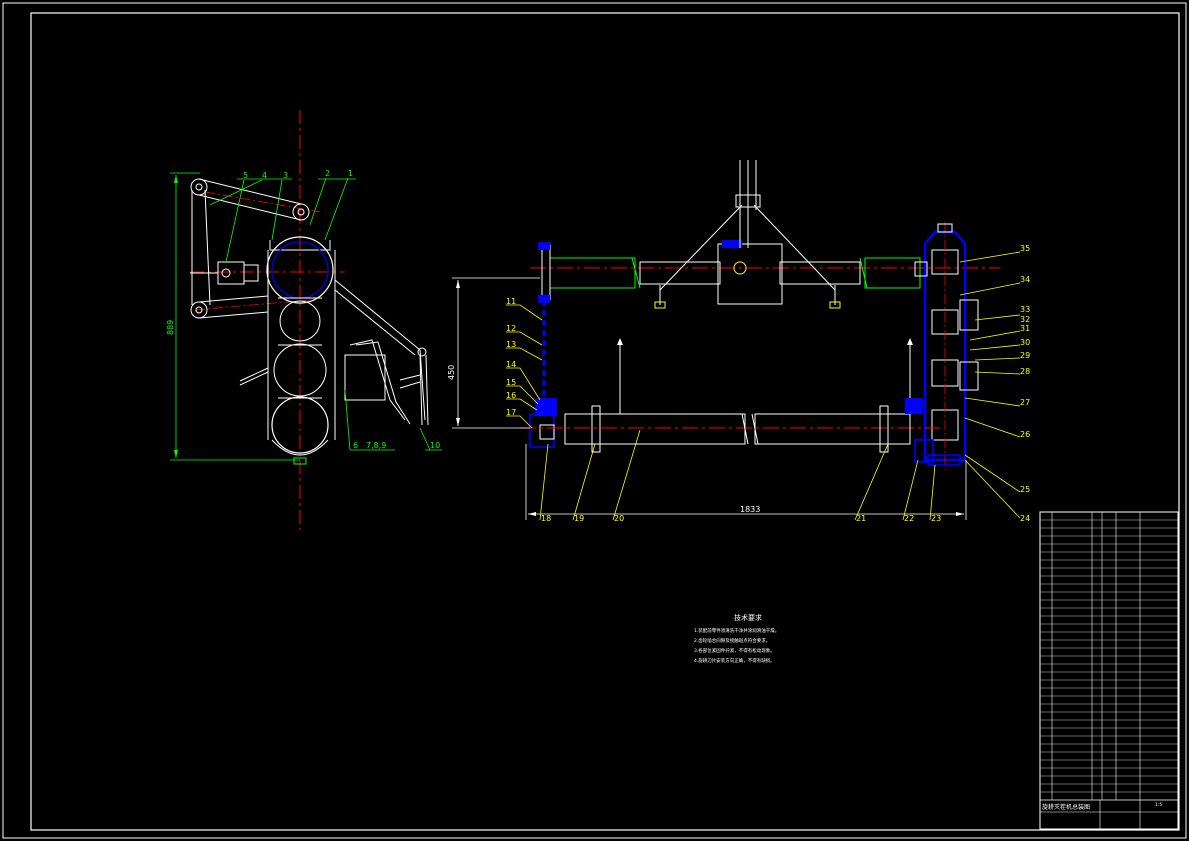  I want to click on label-19: 19, so click(579, 518).